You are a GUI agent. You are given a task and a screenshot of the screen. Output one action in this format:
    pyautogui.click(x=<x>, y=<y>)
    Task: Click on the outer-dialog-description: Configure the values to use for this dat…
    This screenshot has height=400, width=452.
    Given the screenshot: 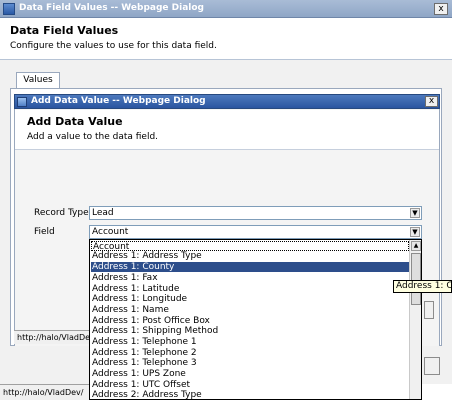 What is the action you would take?
    pyautogui.click(x=113, y=46)
    